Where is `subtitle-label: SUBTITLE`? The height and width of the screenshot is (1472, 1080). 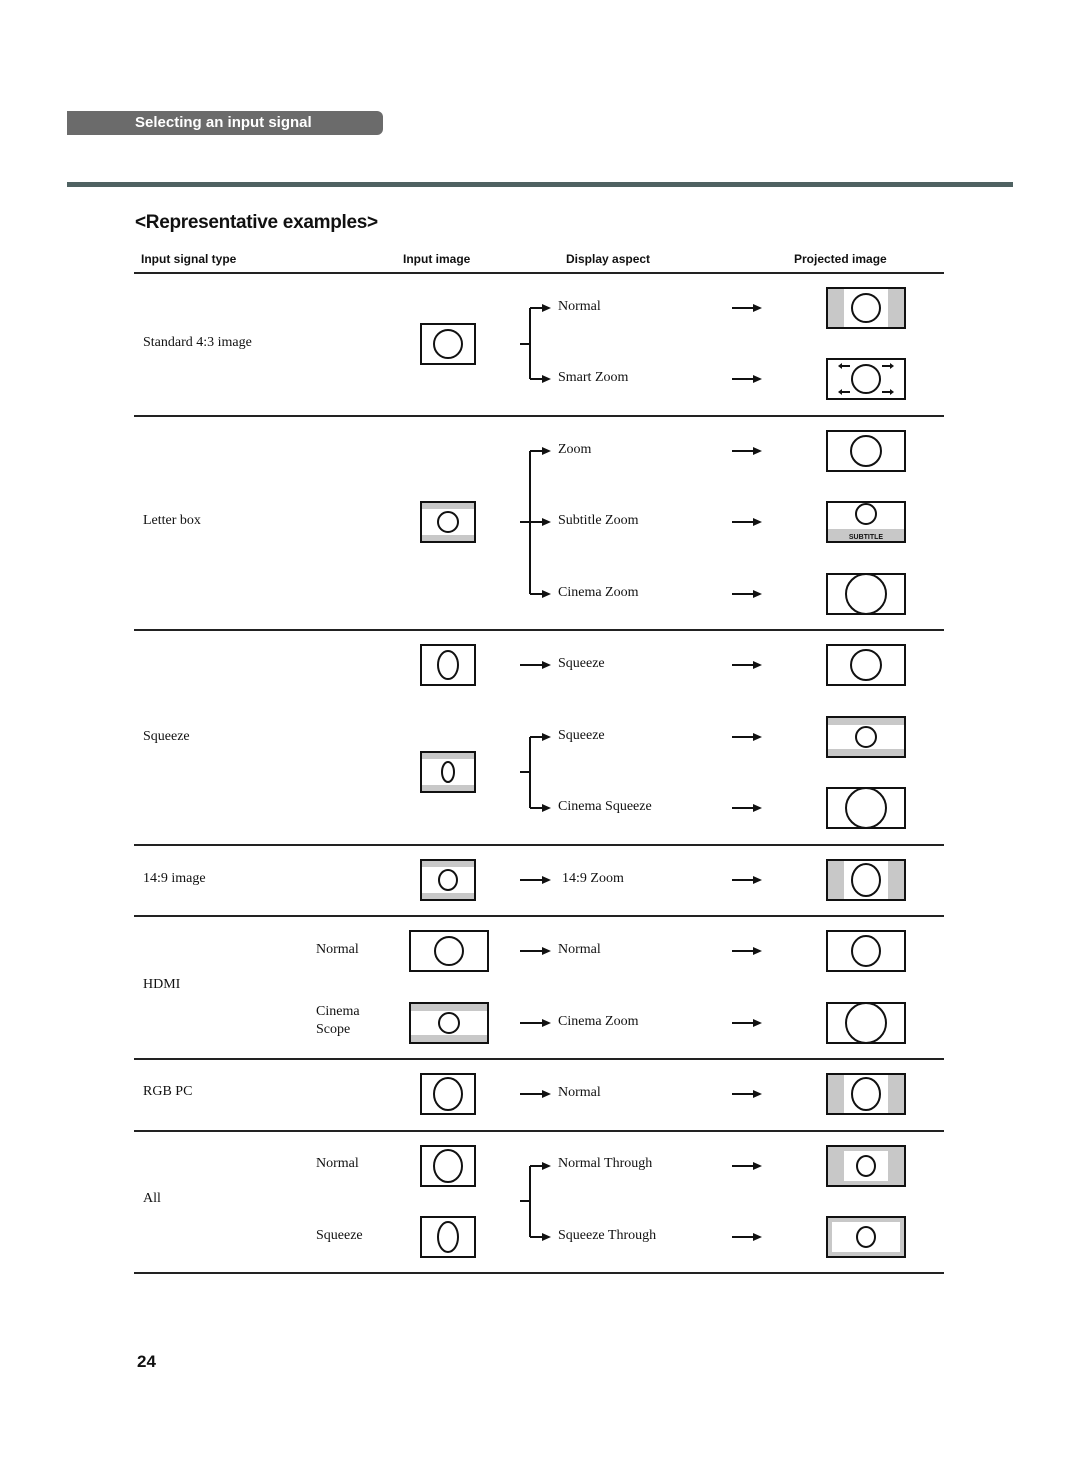 subtitle-label: SUBTITLE is located at coordinates (866, 537).